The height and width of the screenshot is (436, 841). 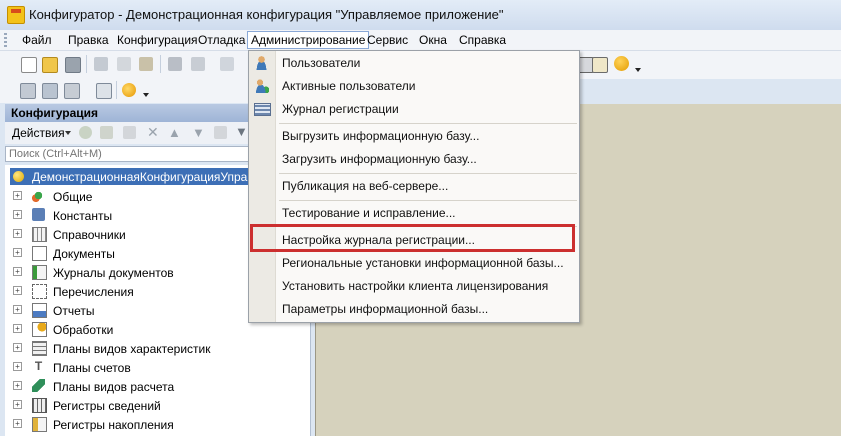 I want to click on delete-icon: ✕, so click(x=153, y=132).